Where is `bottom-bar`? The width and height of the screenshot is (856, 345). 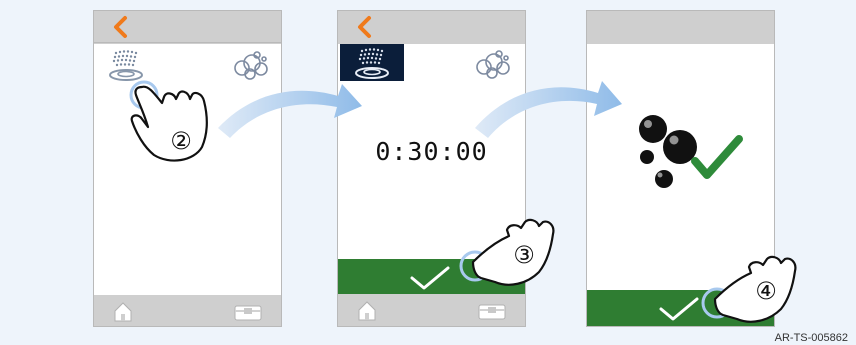
bottom-bar is located at coordinates (187, 311).